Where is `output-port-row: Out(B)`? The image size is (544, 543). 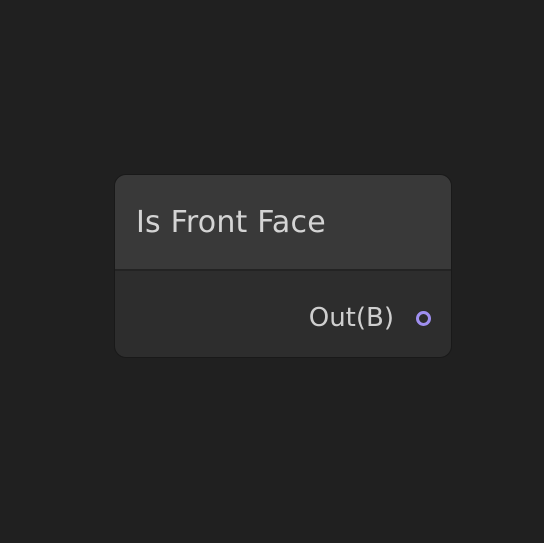 output-port-row: Out(B) is located at coordinates (370, 318).